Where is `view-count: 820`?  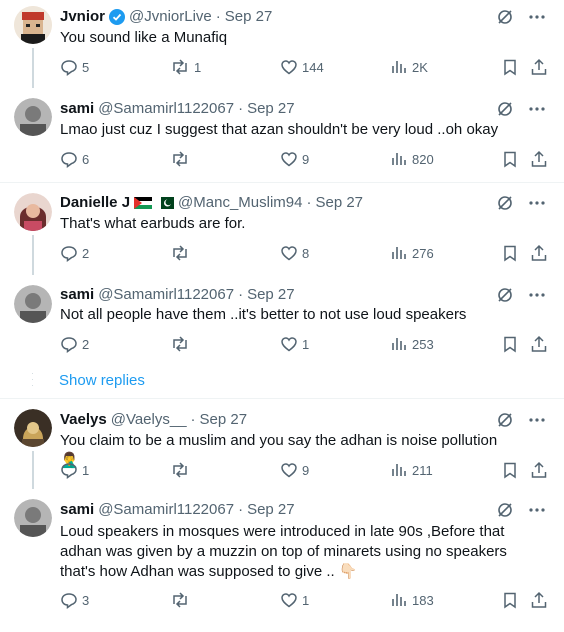
view-count: 820 is located at coordinates (423, 159).